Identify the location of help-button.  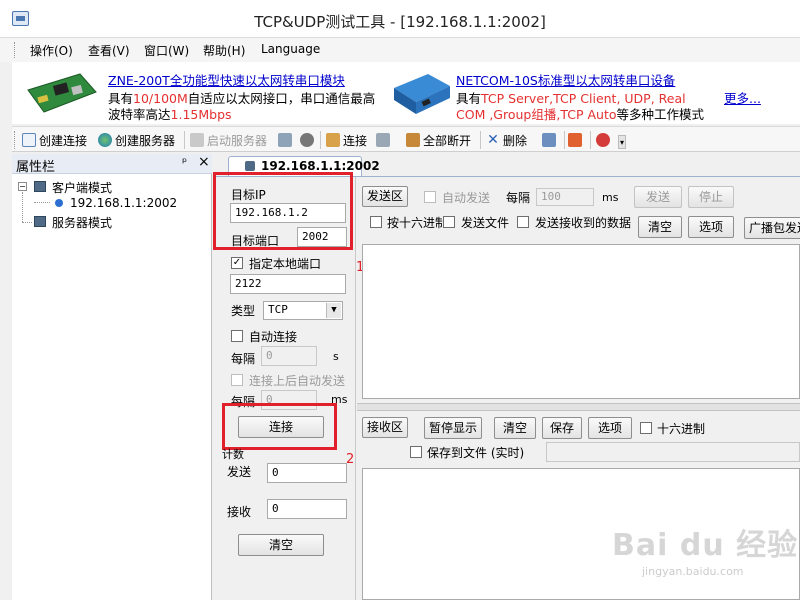
(604, 140).